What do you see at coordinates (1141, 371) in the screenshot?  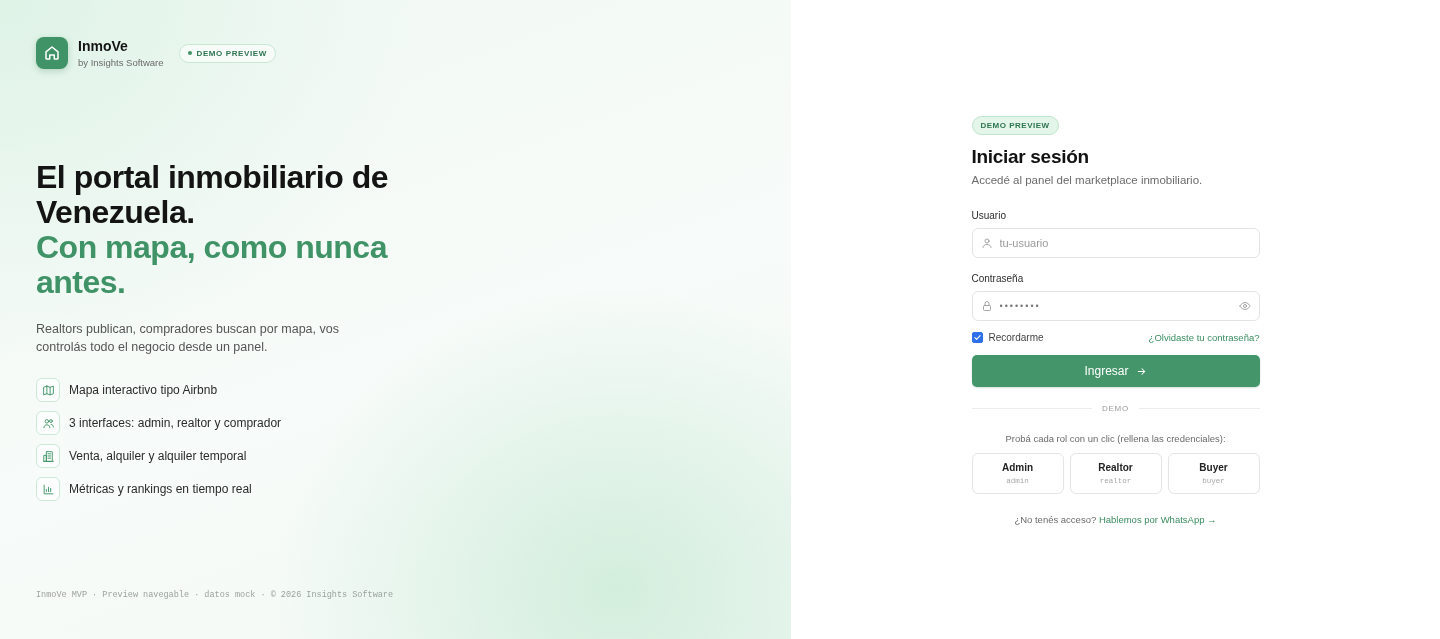 I see `arrow-icon` at bounding box center [1141, 371].